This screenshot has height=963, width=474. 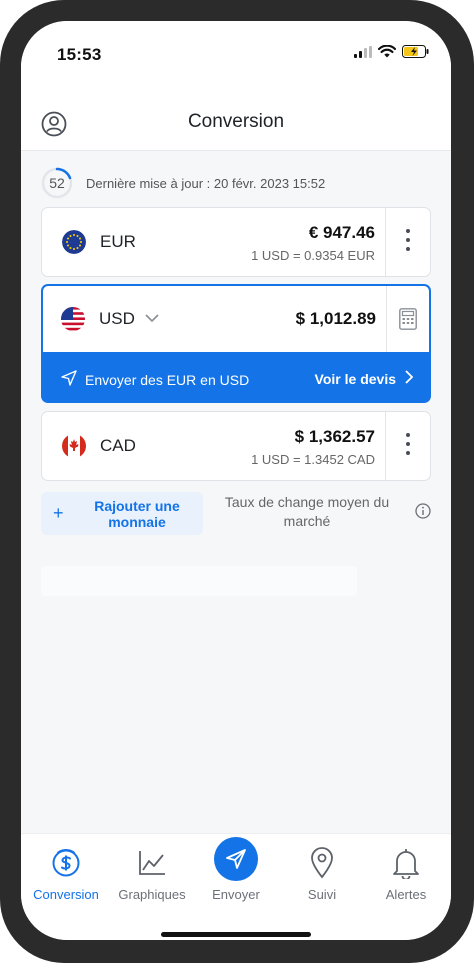 I want to click on location-pin-icon, so click(x=322, y=865).